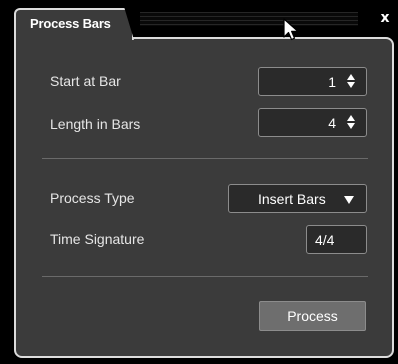 The width and height of the screenshot is (398, 364). I want to click on start-at-bar-value: 1, so click(332, 82).